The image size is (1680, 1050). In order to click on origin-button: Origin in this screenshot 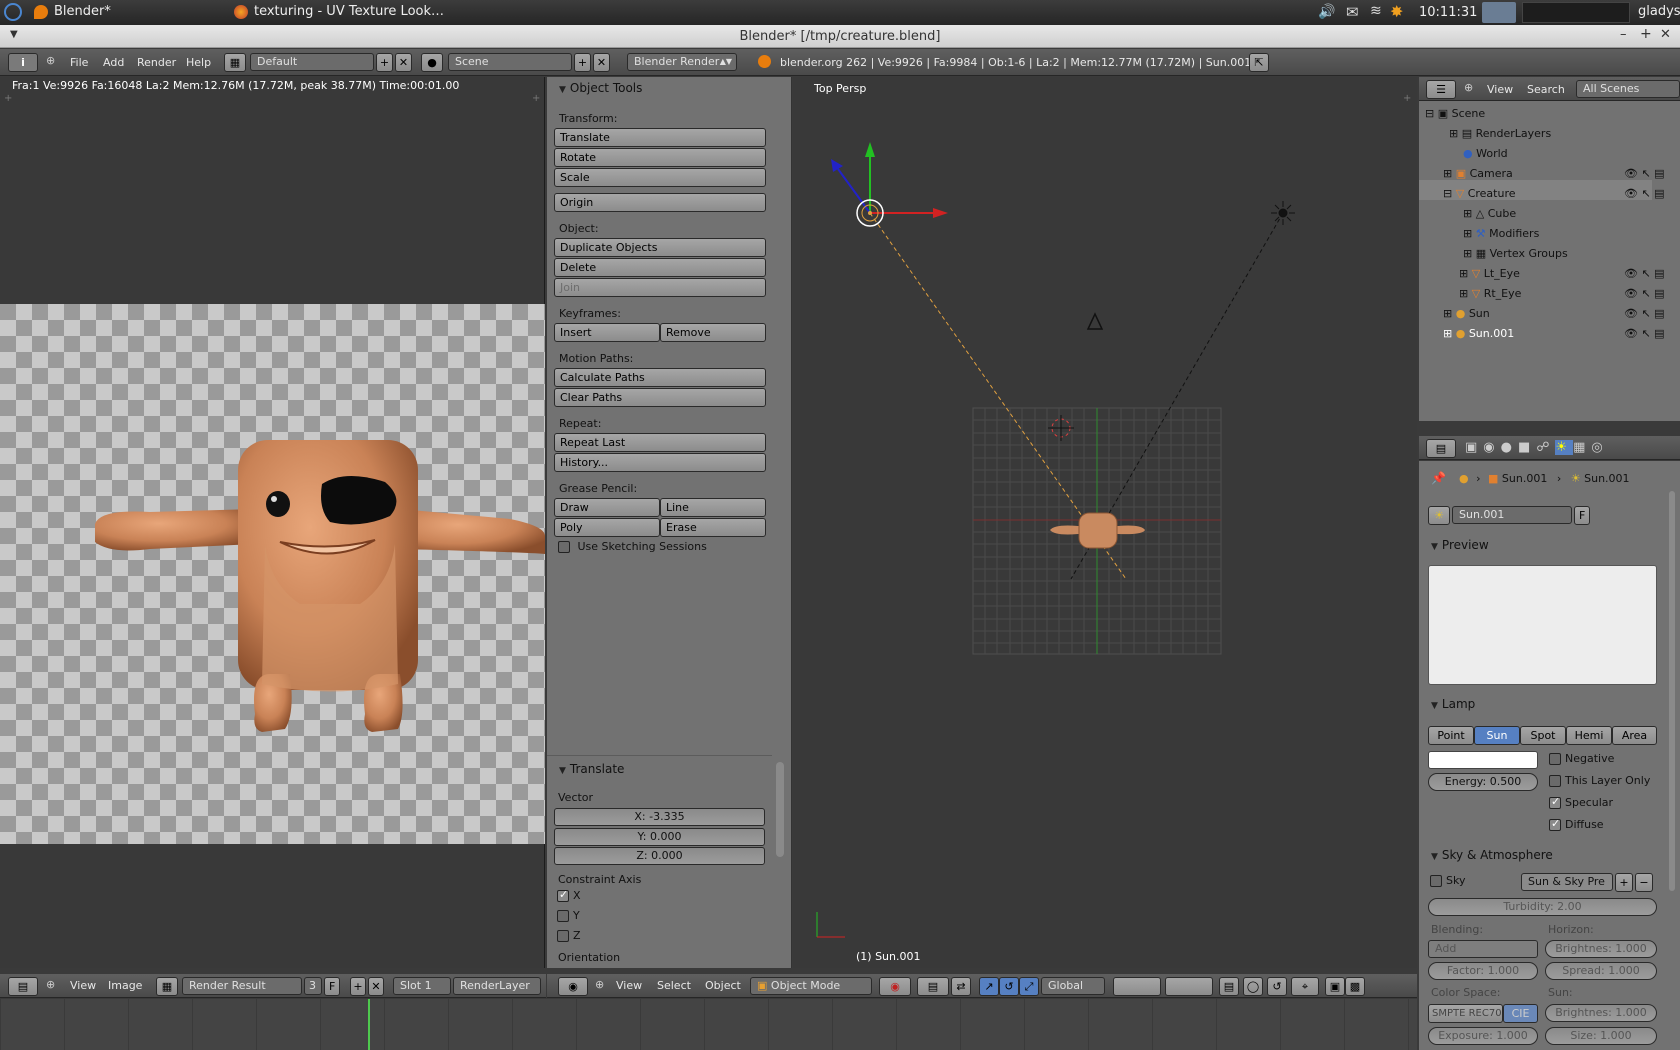, I will do `click(660, 202)`.